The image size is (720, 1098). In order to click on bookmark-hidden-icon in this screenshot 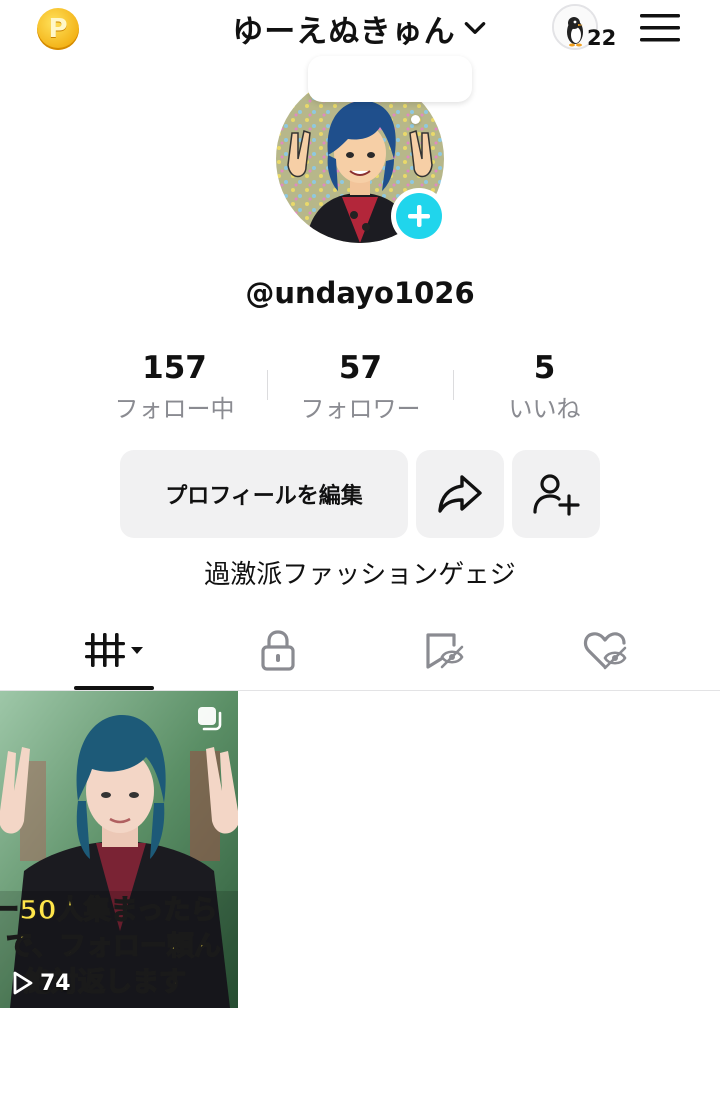, I will do `click(445, 651)`.